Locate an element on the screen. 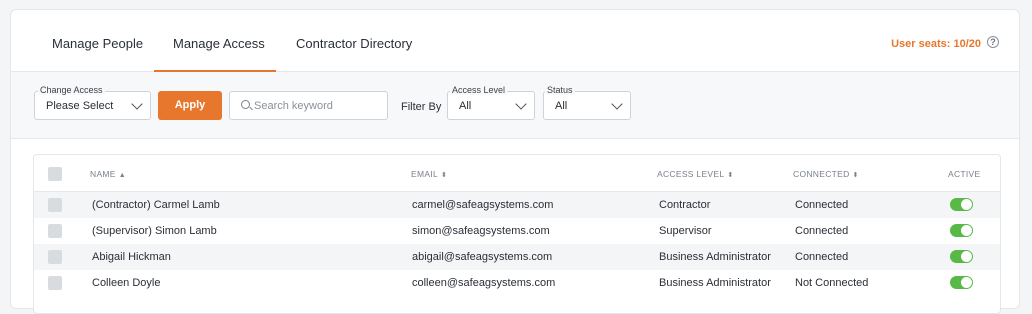 The width and height of the screenshot is (1032, 314). column-header-name: NAME ▲ is located at coordinates (108, 174).